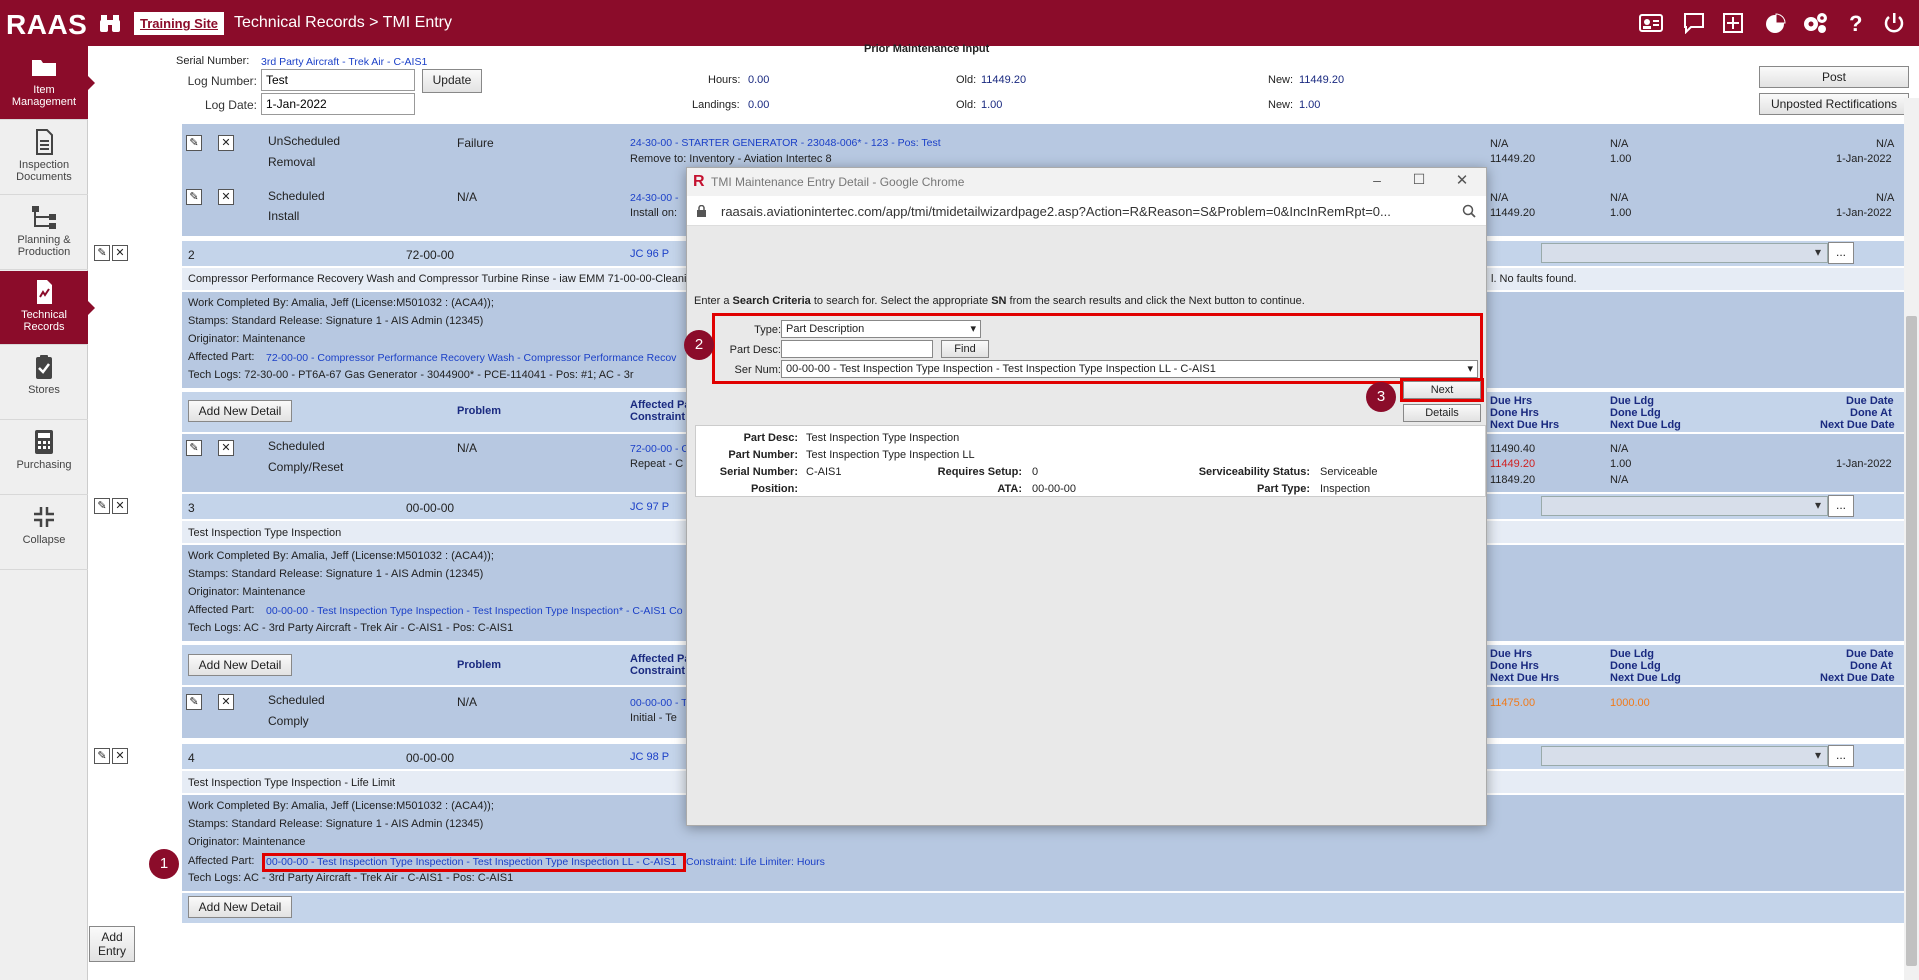 The width and height of the screenshot is (1919, 980). I want to click on unposted-rectifications-button: Unposted Rectifications, so click(1834, 104).